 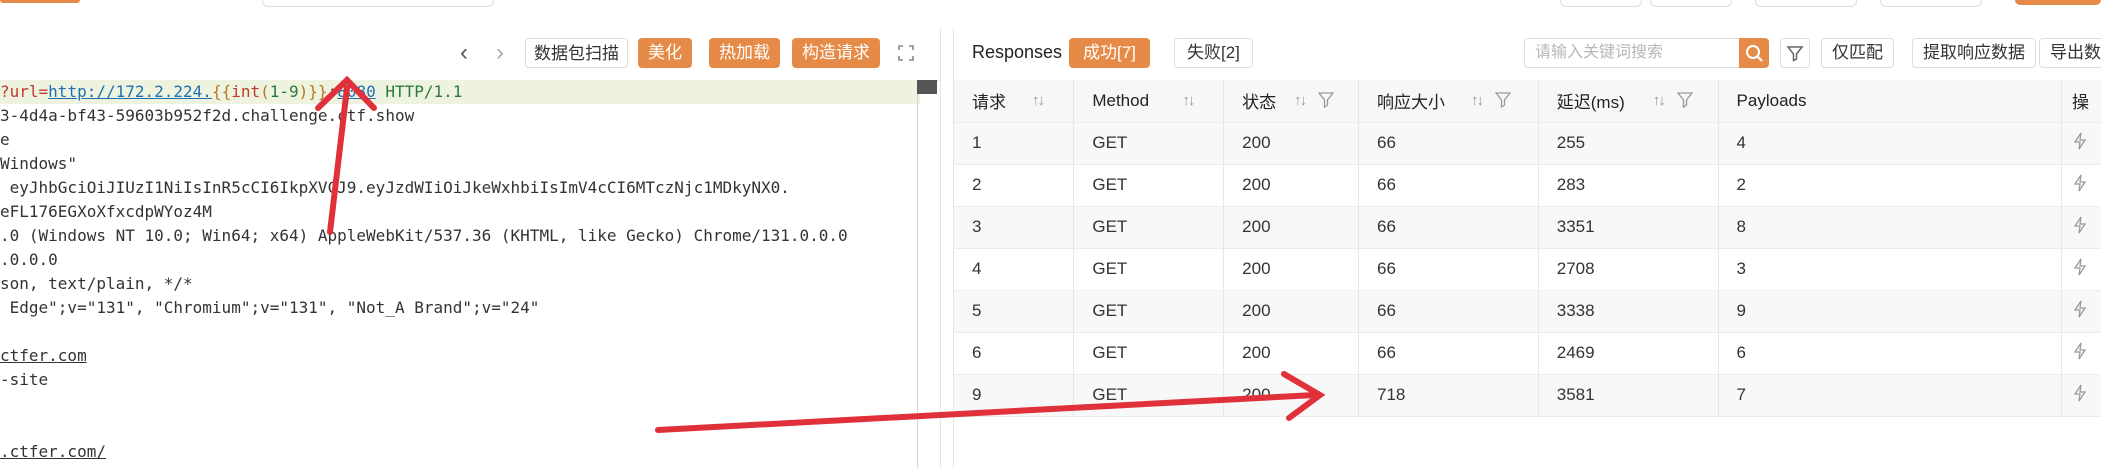 What do you see at coordinates (106, 212) in the screenshot?
I see `code-line: eFL176EGXoXfxcdpWYoz4M` at bounding box center [106, 212].